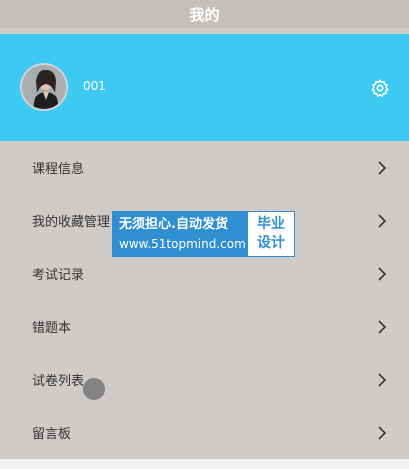  What do you see at coordinates (94, 389) in the screenshot?
I see `touch-cursor-indicator` at bounding box center [94, 389].